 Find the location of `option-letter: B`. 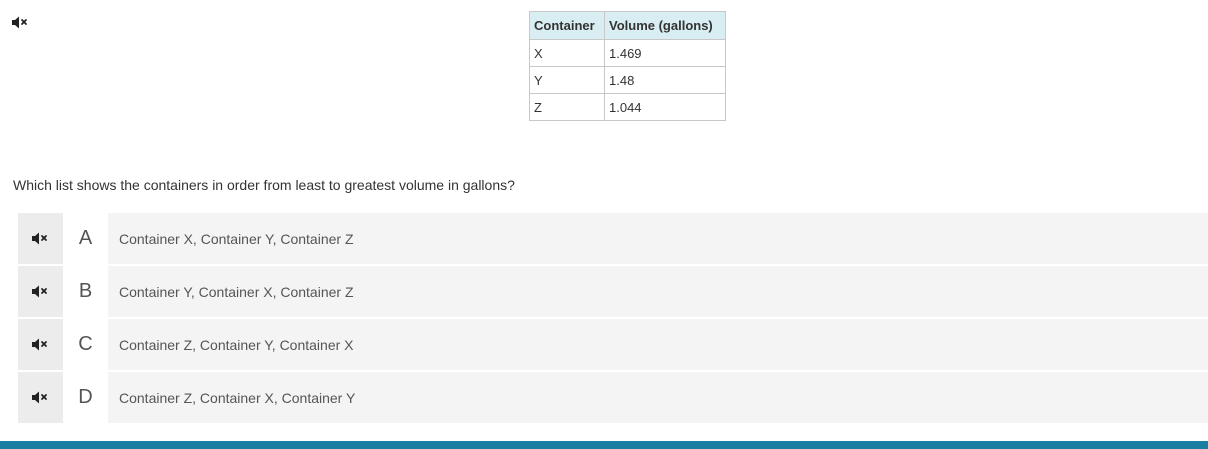

option-letter: B is located at coordinates (85, 291).